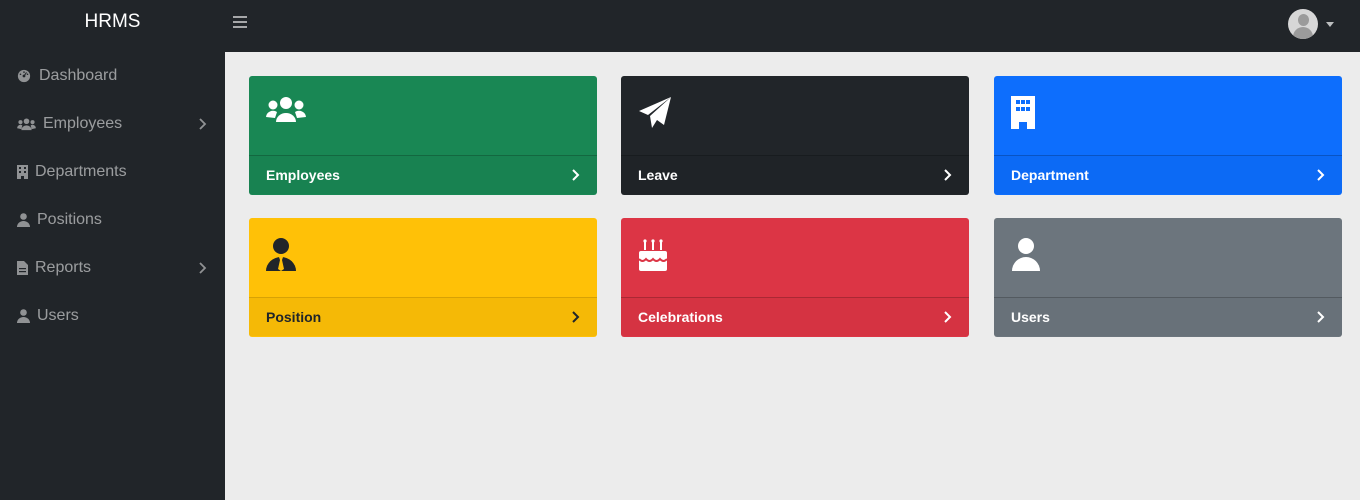 Image resolution: width=1360 pixels, height=500 pixels. I want to click on card-label: Leave, so click(658, 175).